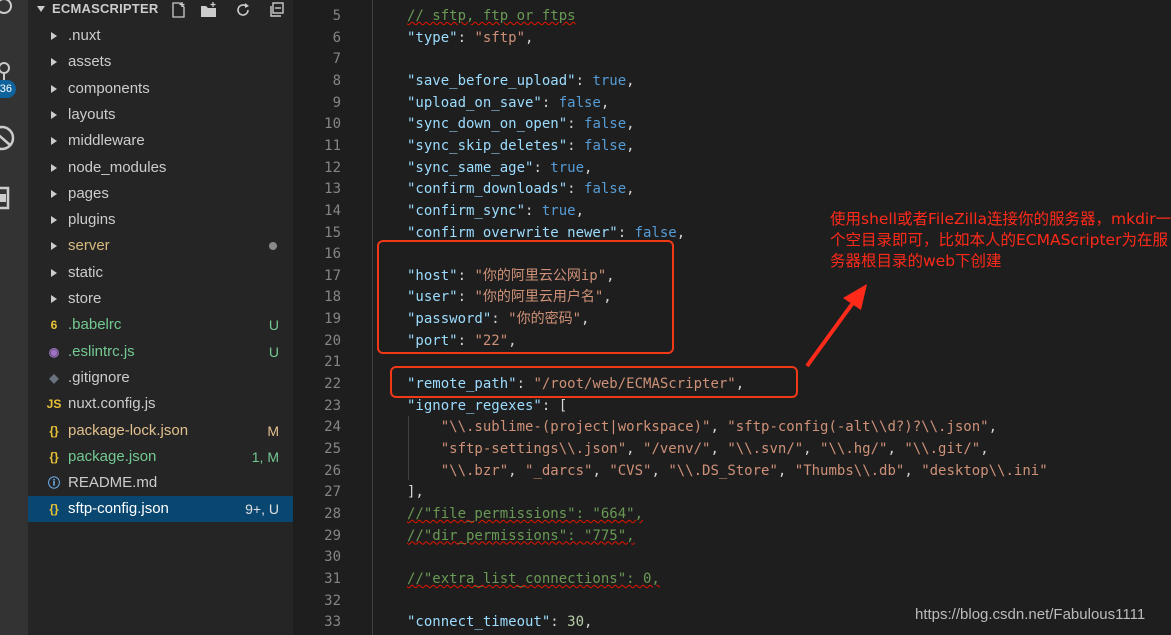 The width and height of the screenshot is (1171, 635). Describe the element at coordinates (118, 509) in the screenshot. I see `tree-item-label: sftp-config.json` at that location.